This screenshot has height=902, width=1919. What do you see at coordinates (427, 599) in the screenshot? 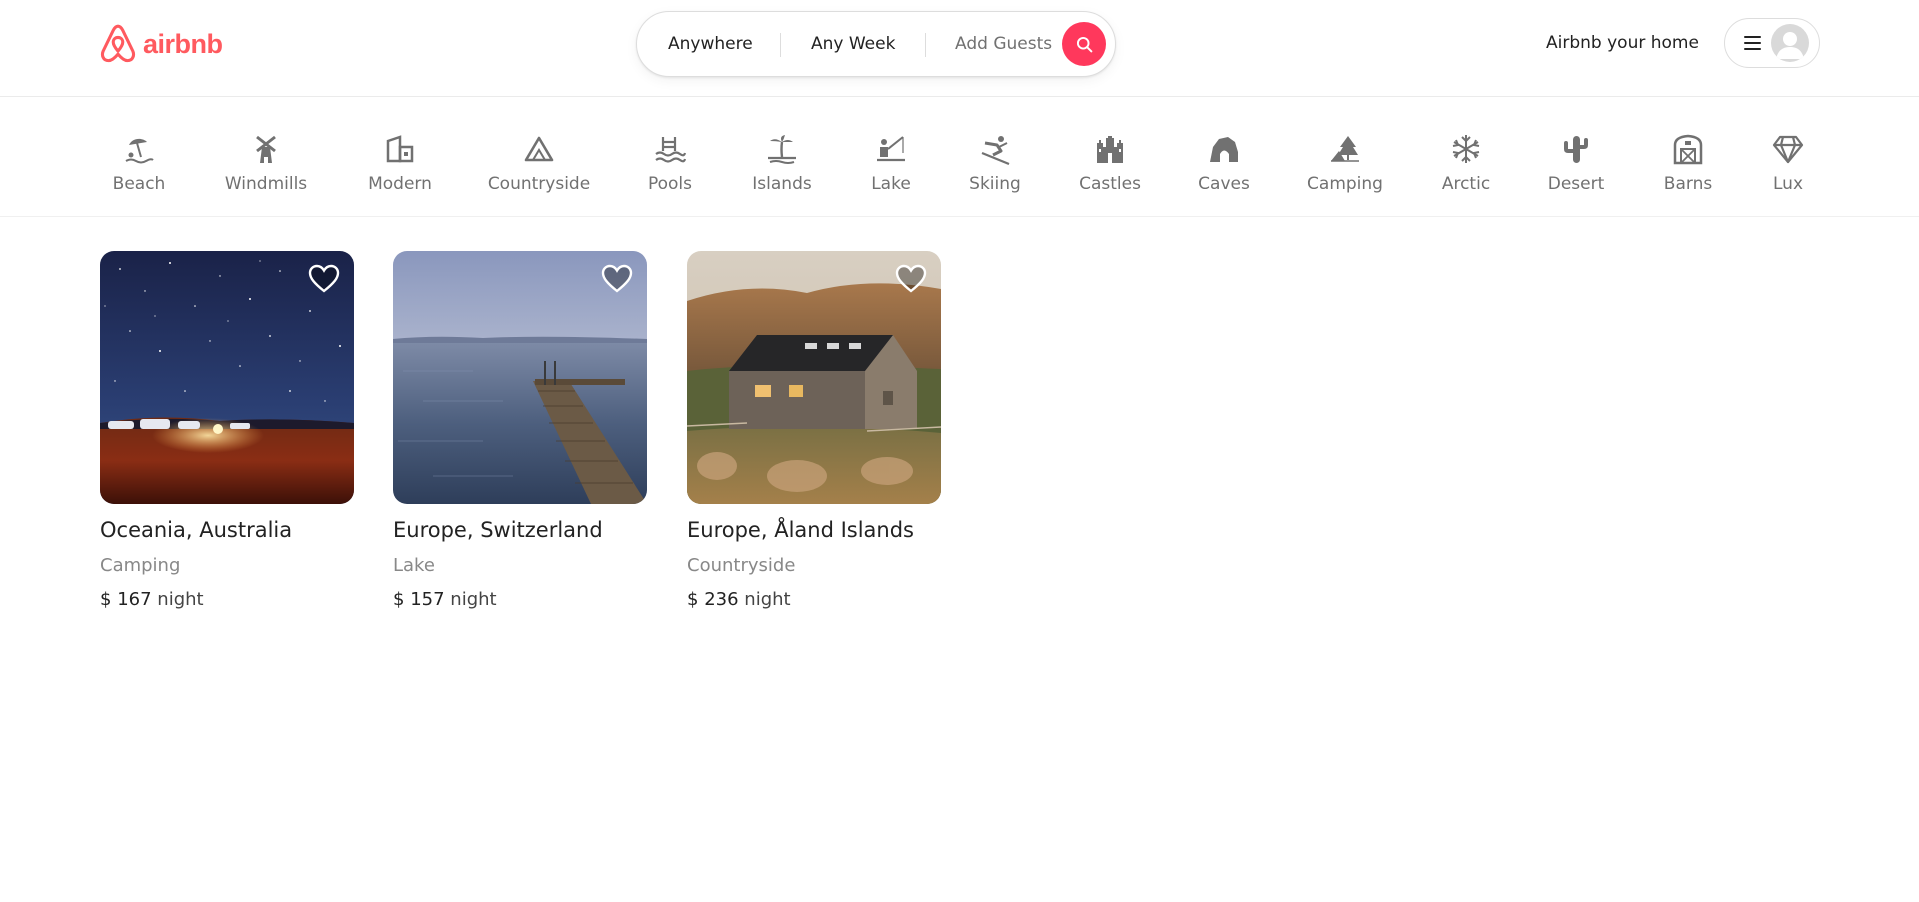
I see `price-amount: 157` at bounding box center [427, 599].